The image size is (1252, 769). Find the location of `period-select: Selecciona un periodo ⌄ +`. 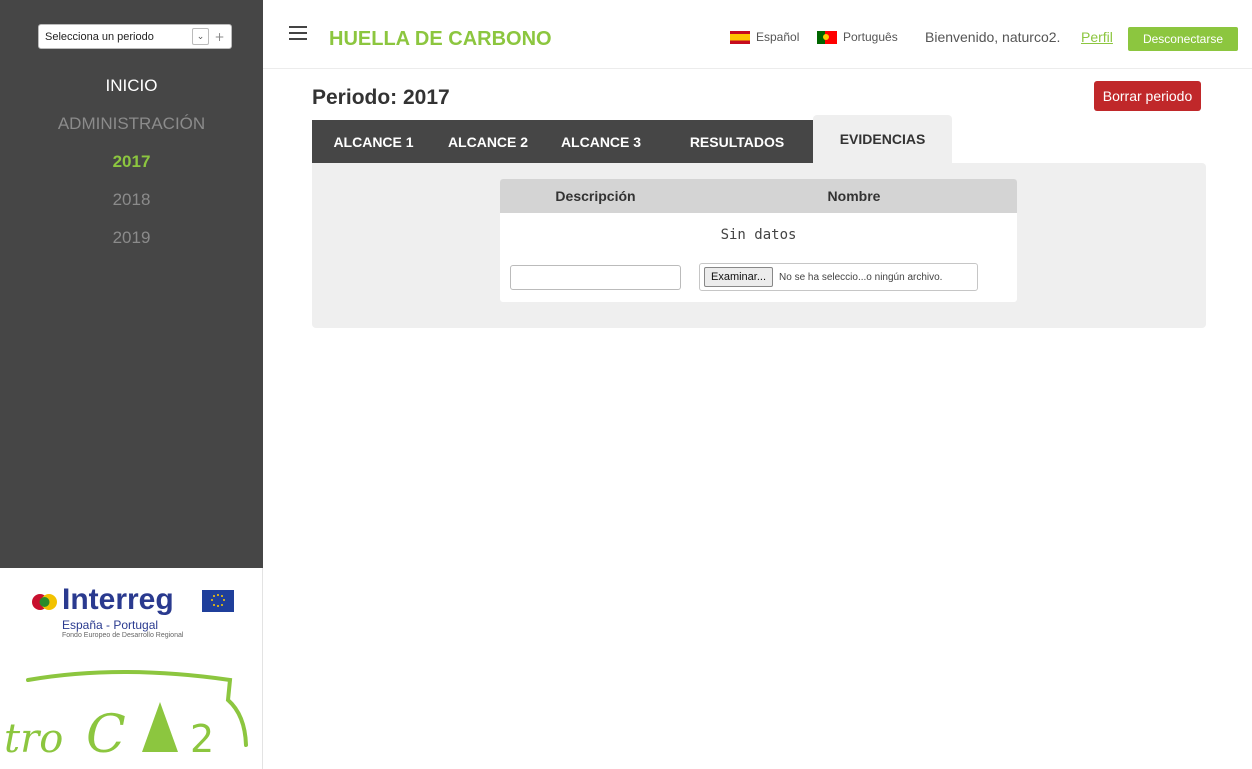

period-select: Selecciona un periodo ⌄ + is located at coordinates (135, 36).